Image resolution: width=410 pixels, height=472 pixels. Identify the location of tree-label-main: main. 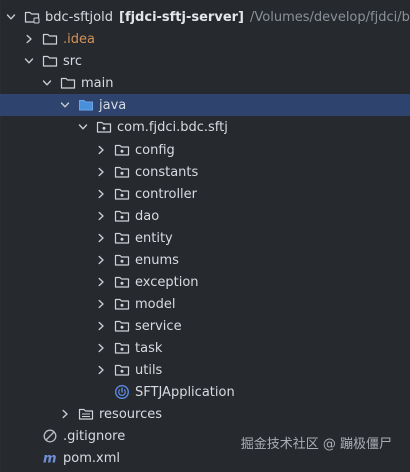
(97, 83).